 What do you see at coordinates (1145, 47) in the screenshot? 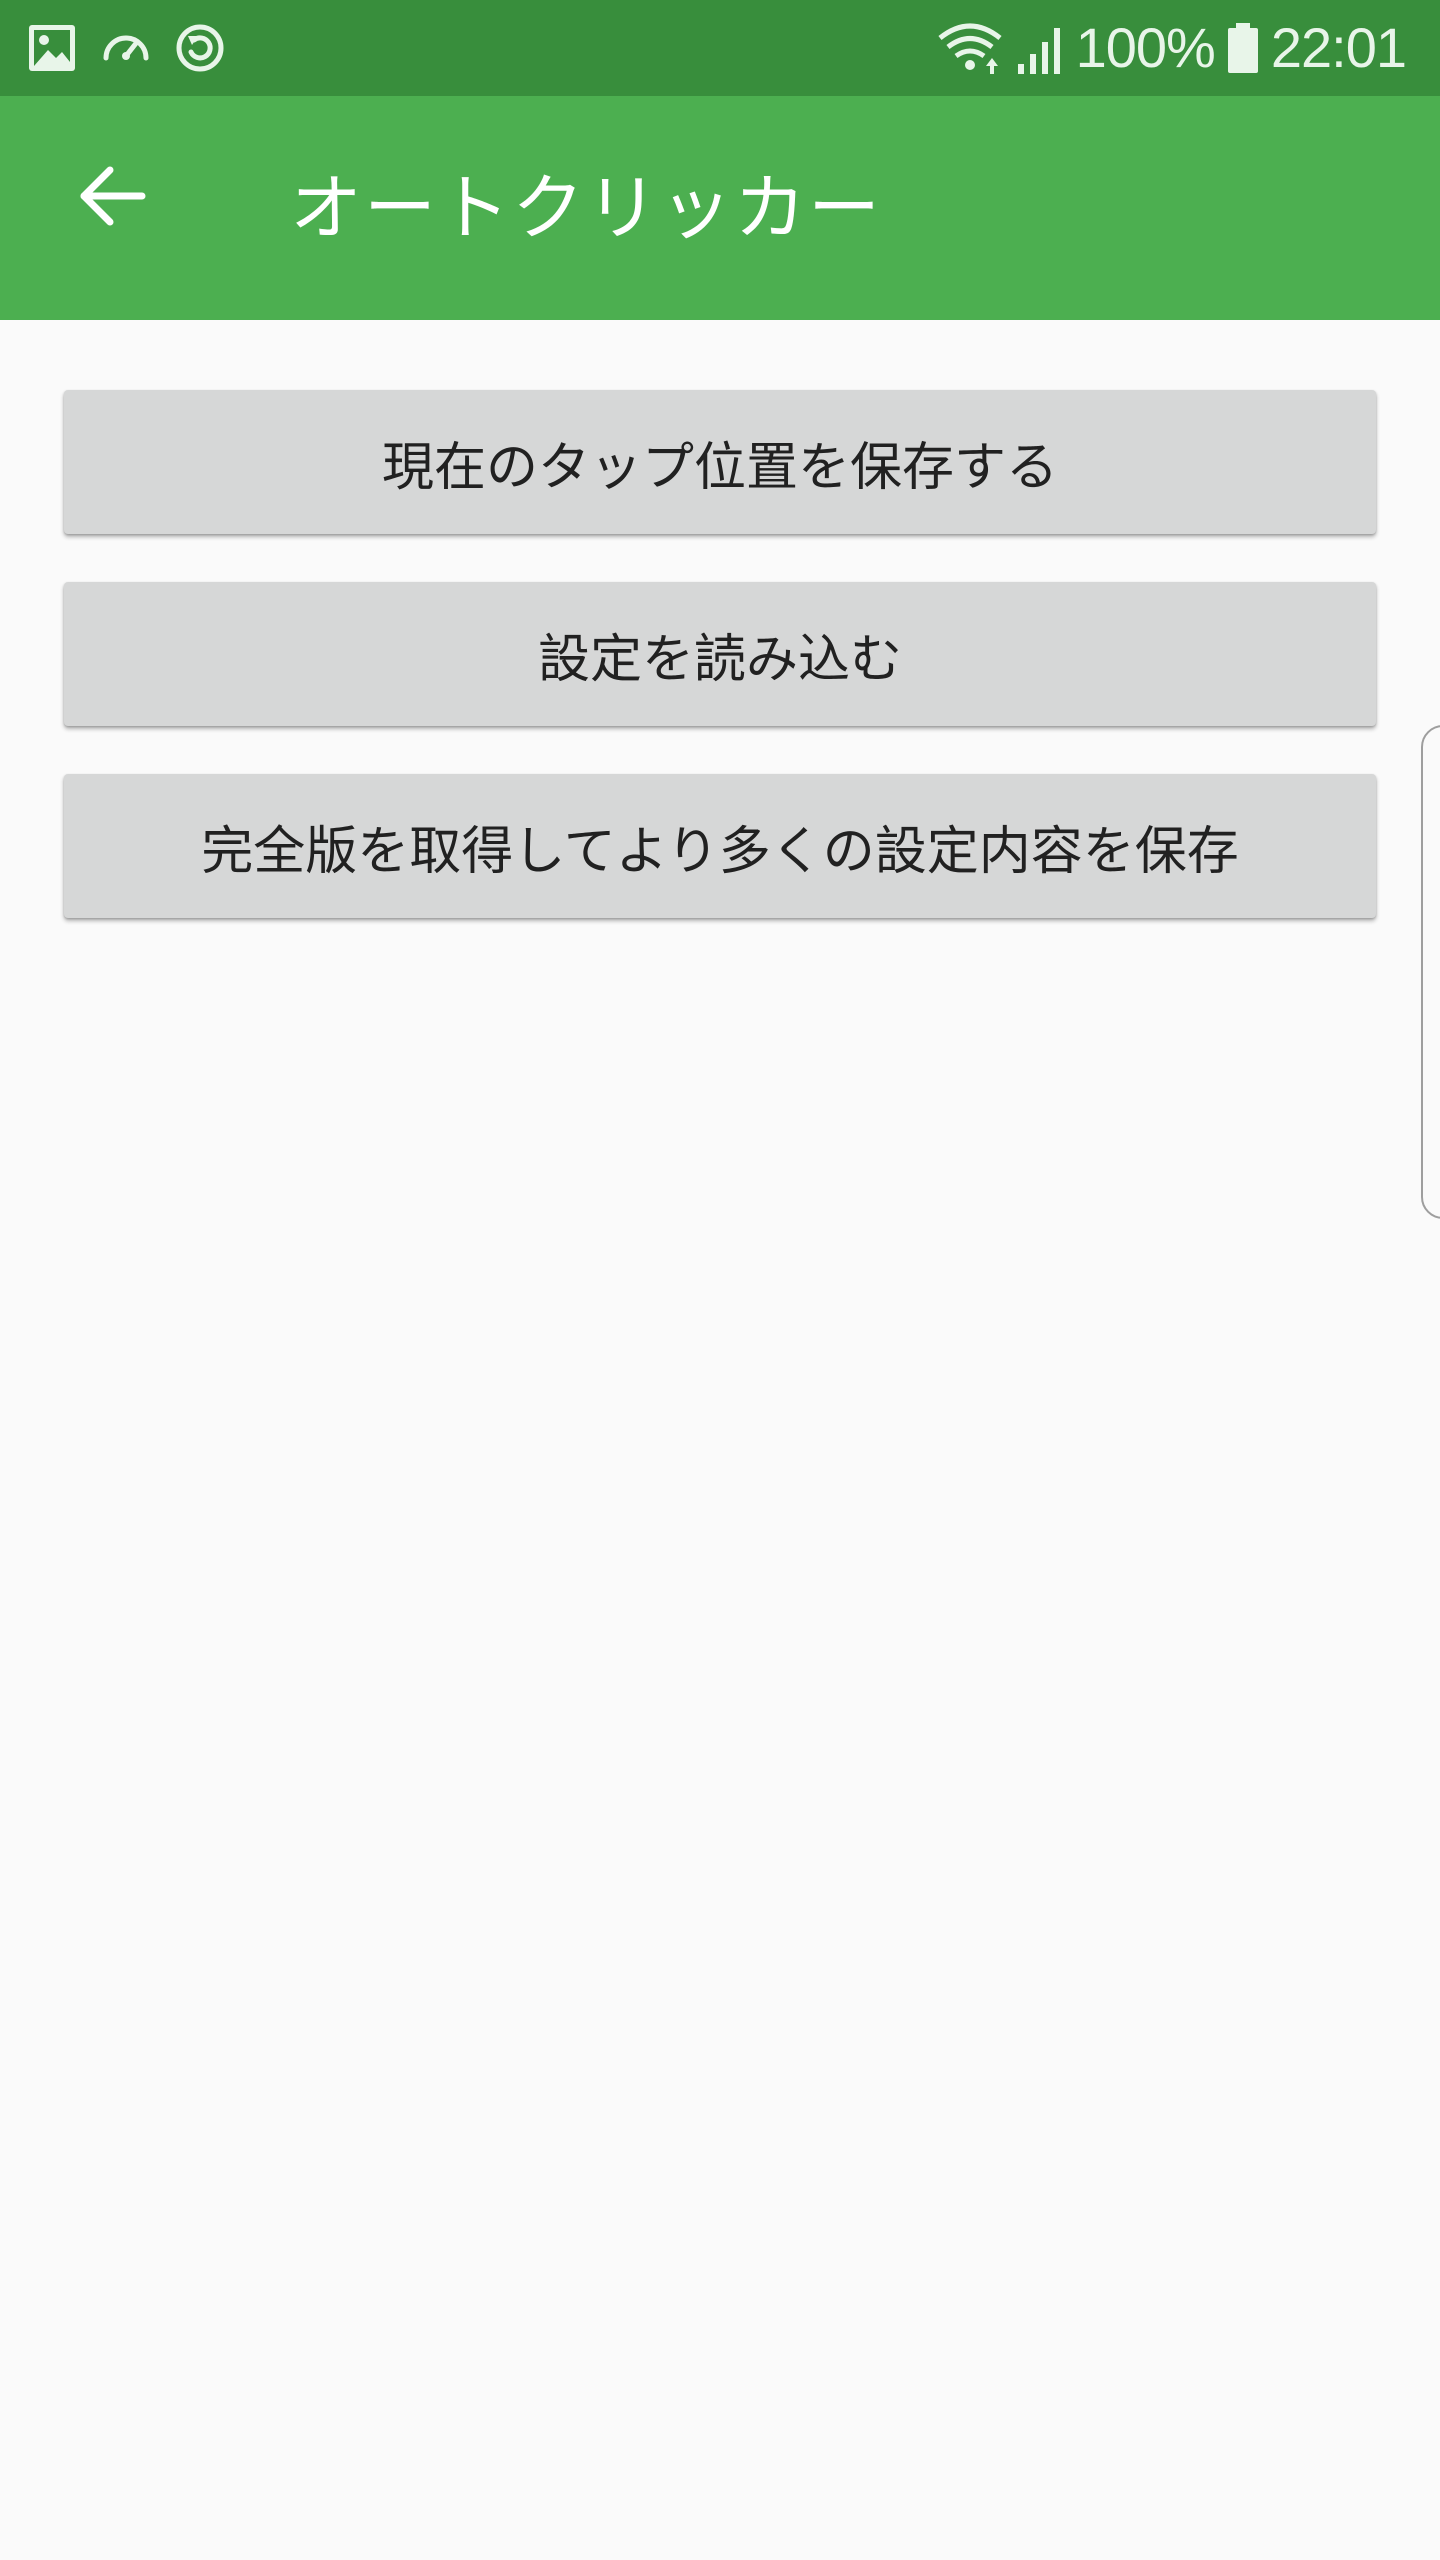
I see `battery-percentage: 100%` at bounding box center [1145, 47].